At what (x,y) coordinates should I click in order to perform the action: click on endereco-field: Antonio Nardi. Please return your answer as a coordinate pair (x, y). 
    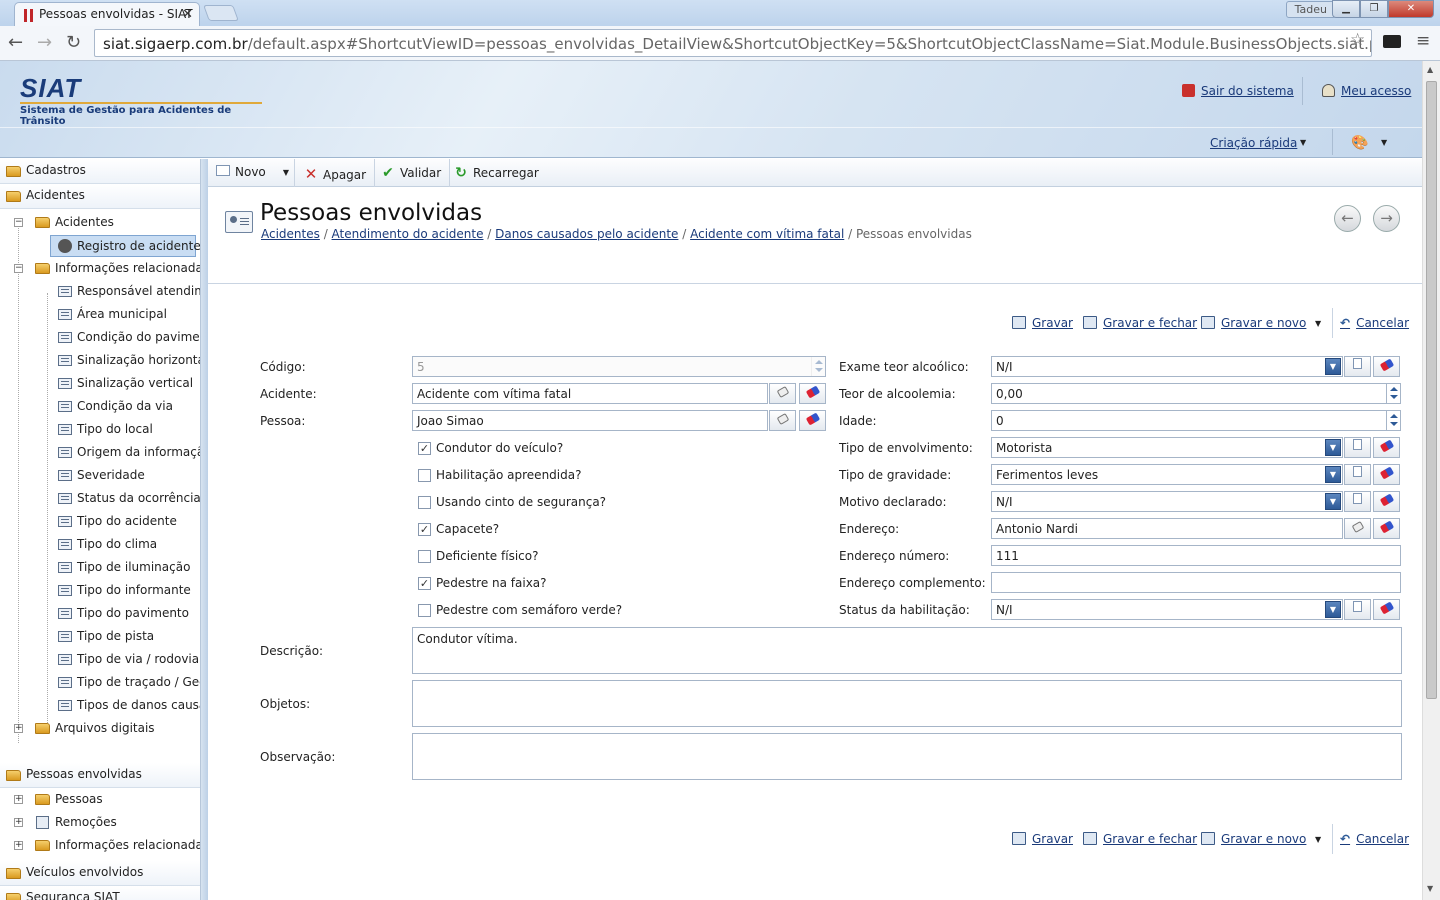
    Looking at the image, I should click on (1167, 528).